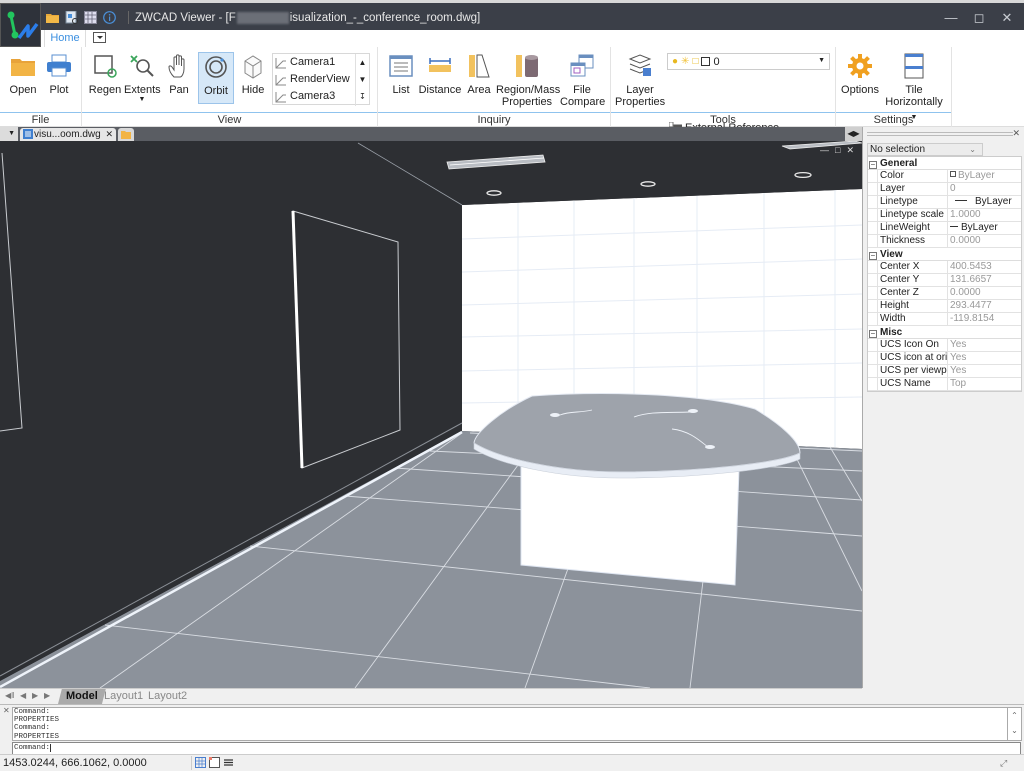 The width and height of the screenshot is (1024, 771). Describe the element at coordinates (582, 80) in the screenshot. I see `file-compare-button: File Compare` at that location.